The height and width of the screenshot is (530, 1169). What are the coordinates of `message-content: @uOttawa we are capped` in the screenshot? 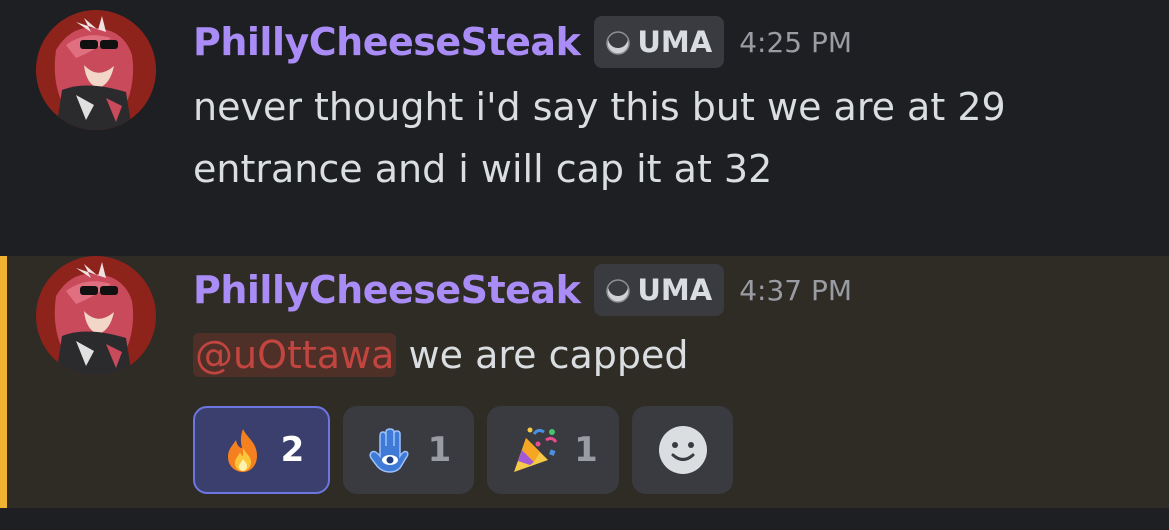 It's located at (643, 355).